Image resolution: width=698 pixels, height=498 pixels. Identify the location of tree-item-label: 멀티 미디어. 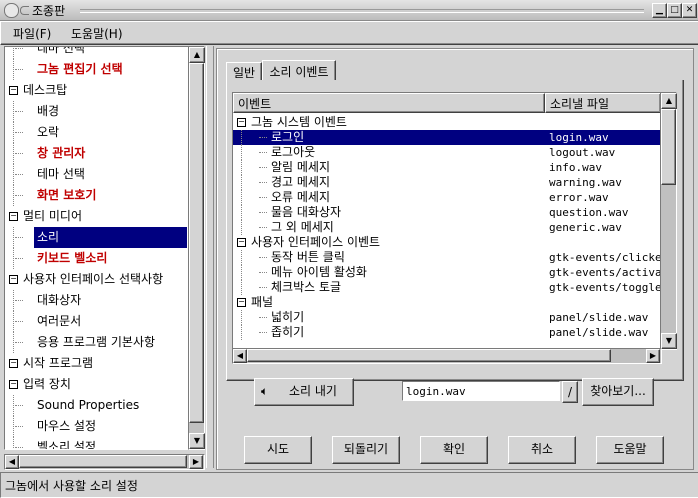
(53, 216).